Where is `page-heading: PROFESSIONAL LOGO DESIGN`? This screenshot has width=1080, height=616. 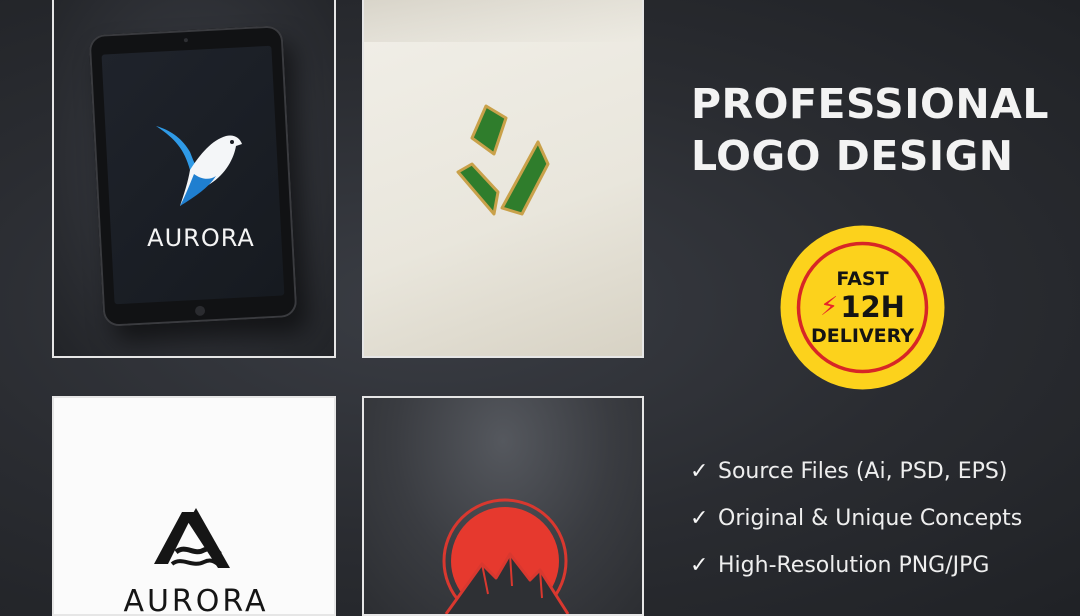 page-heading: PROFESSIONAL LOGO DESIGN is located at coordinates (870, 130).